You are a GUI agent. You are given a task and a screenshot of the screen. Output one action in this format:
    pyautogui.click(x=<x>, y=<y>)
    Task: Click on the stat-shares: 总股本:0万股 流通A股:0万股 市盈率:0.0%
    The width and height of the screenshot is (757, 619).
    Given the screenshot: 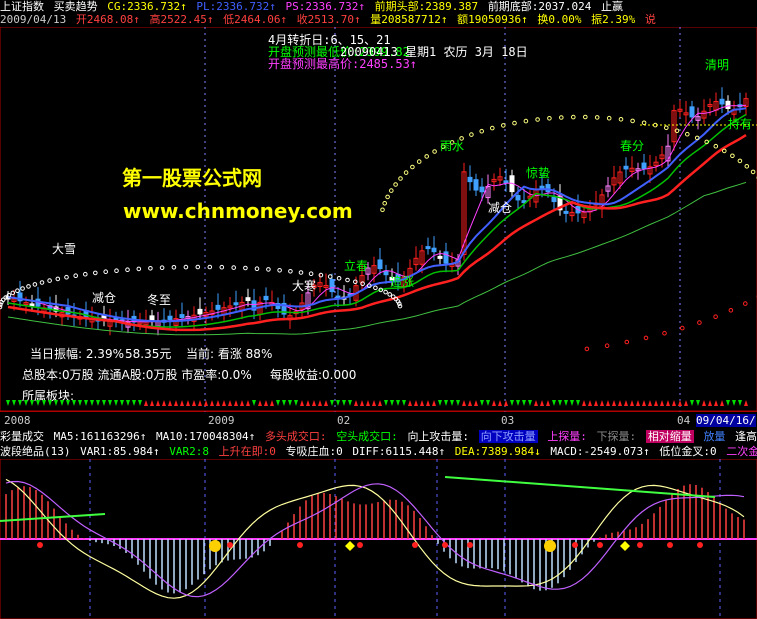 What is the action you would take?
    pyautogui.click(x=137, y=375)
    